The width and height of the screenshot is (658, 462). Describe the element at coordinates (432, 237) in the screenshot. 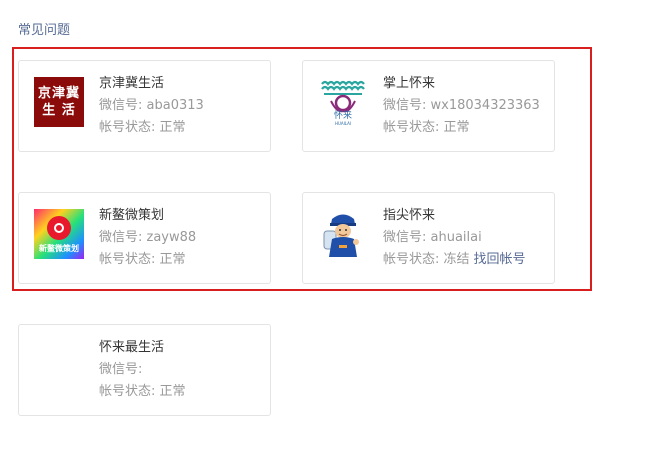

I see `account-wechat-id: 微信号: ahuailai` at that location.